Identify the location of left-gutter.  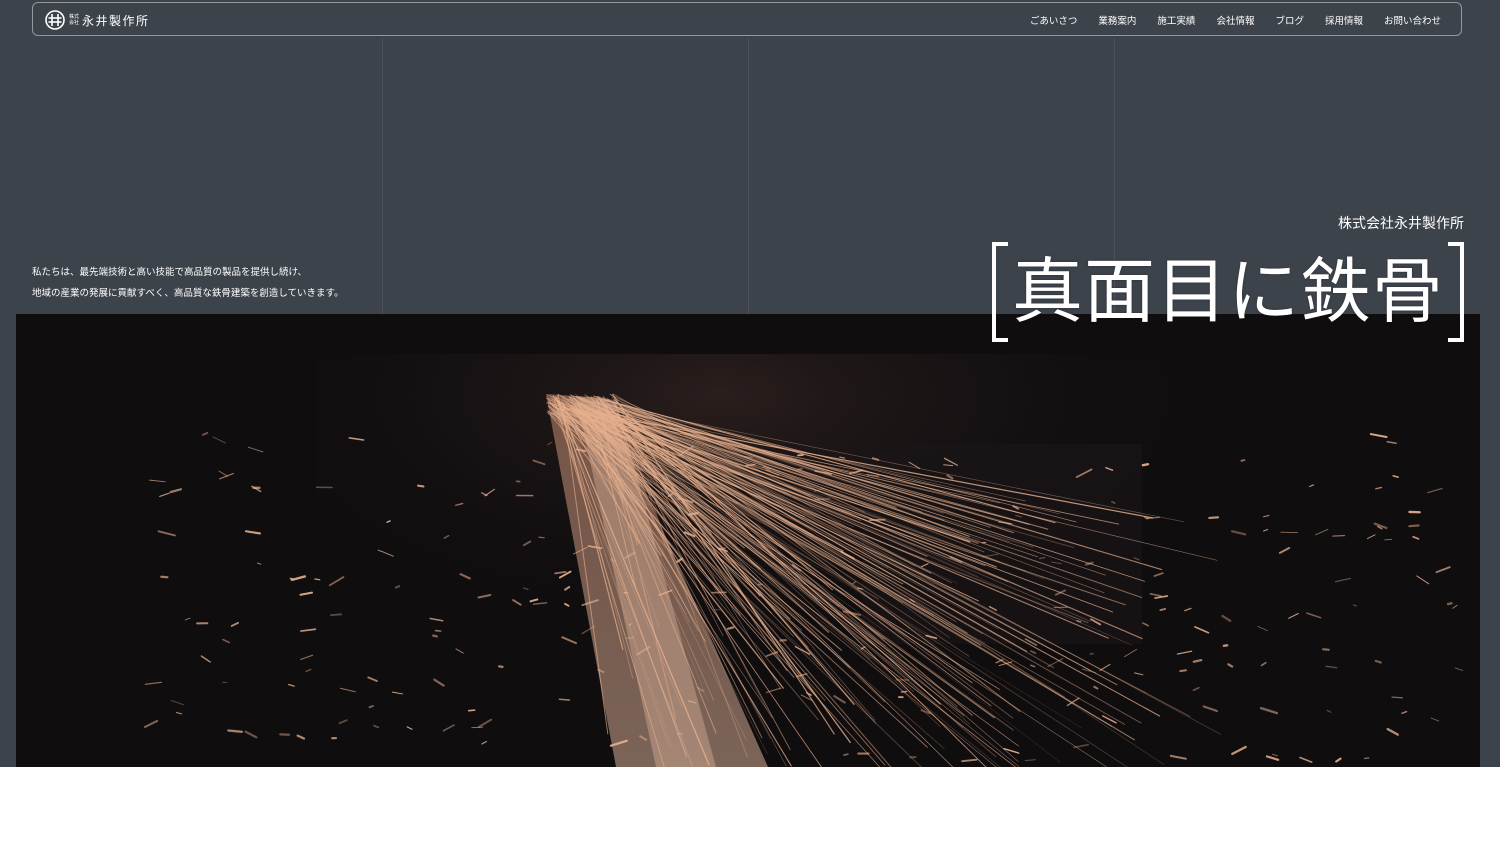
(8, 383).